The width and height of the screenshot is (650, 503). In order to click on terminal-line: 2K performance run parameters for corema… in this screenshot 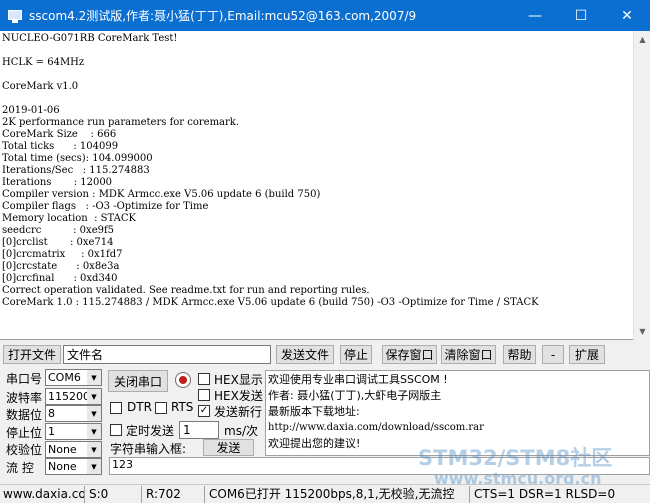, I will do `click(121, 122)`.